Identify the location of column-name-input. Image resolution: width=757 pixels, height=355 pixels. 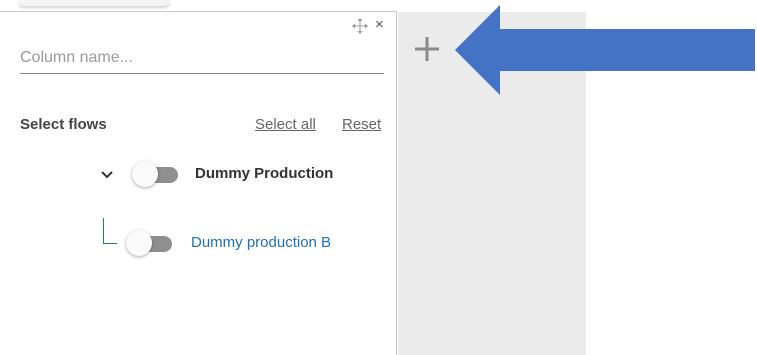
(202, 58).